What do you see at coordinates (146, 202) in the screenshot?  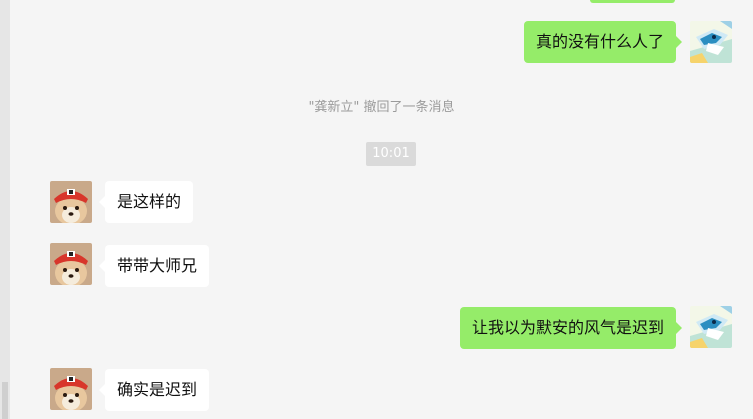 I see `received-message-bubble: 是这样的` at bounding box center [146, 202].